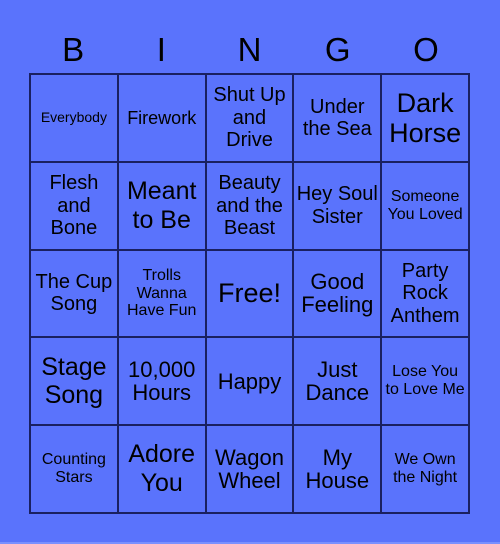  What do you see at coordinates (425, 469) in the screenshot?
I see `bingo-cell: We Own the Night` at bounding box center [425, 469].